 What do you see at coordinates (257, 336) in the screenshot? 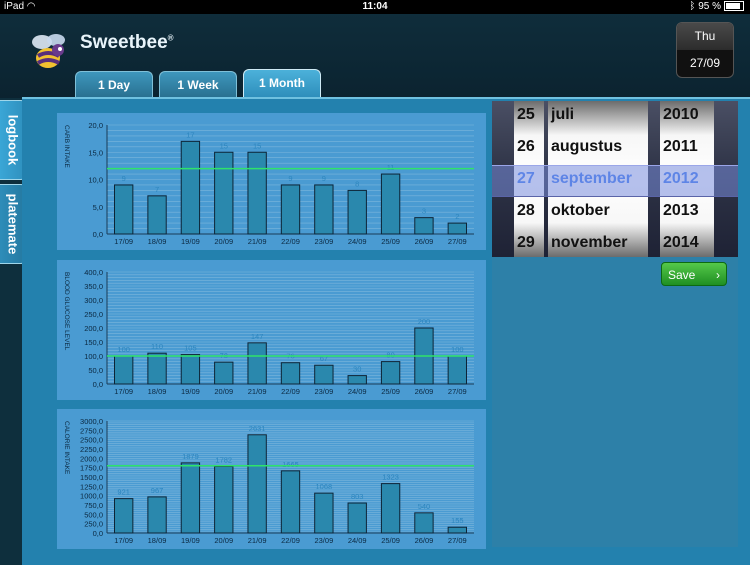
I see `data-label: 147` at bounding box center [257, 336].